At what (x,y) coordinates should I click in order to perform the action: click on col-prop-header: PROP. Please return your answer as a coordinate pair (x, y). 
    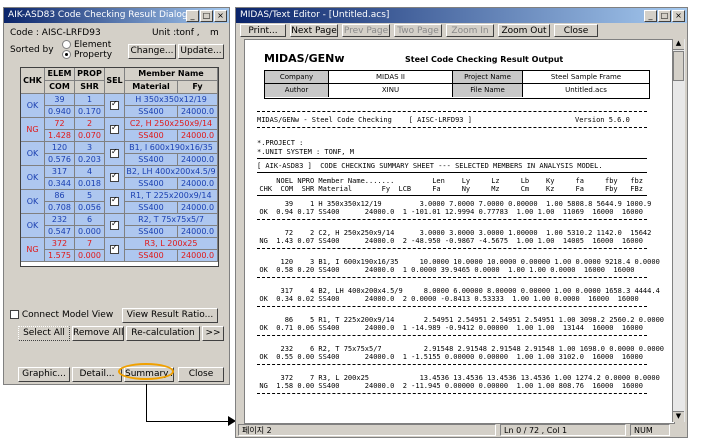
    Looking at the image, I should click on (90, 74).